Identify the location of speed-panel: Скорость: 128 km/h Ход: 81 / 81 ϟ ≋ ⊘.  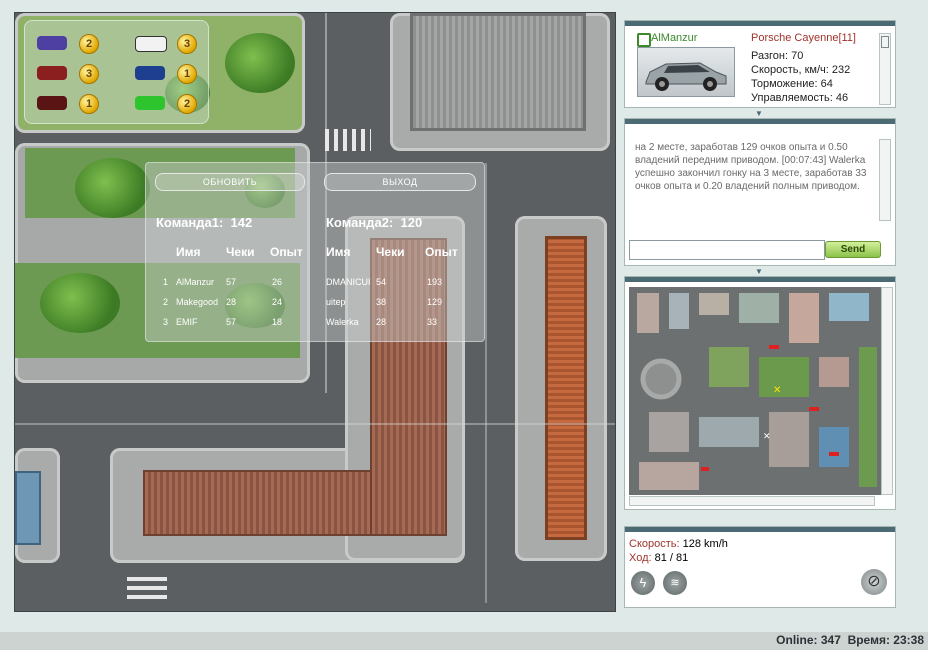
(760, 567).